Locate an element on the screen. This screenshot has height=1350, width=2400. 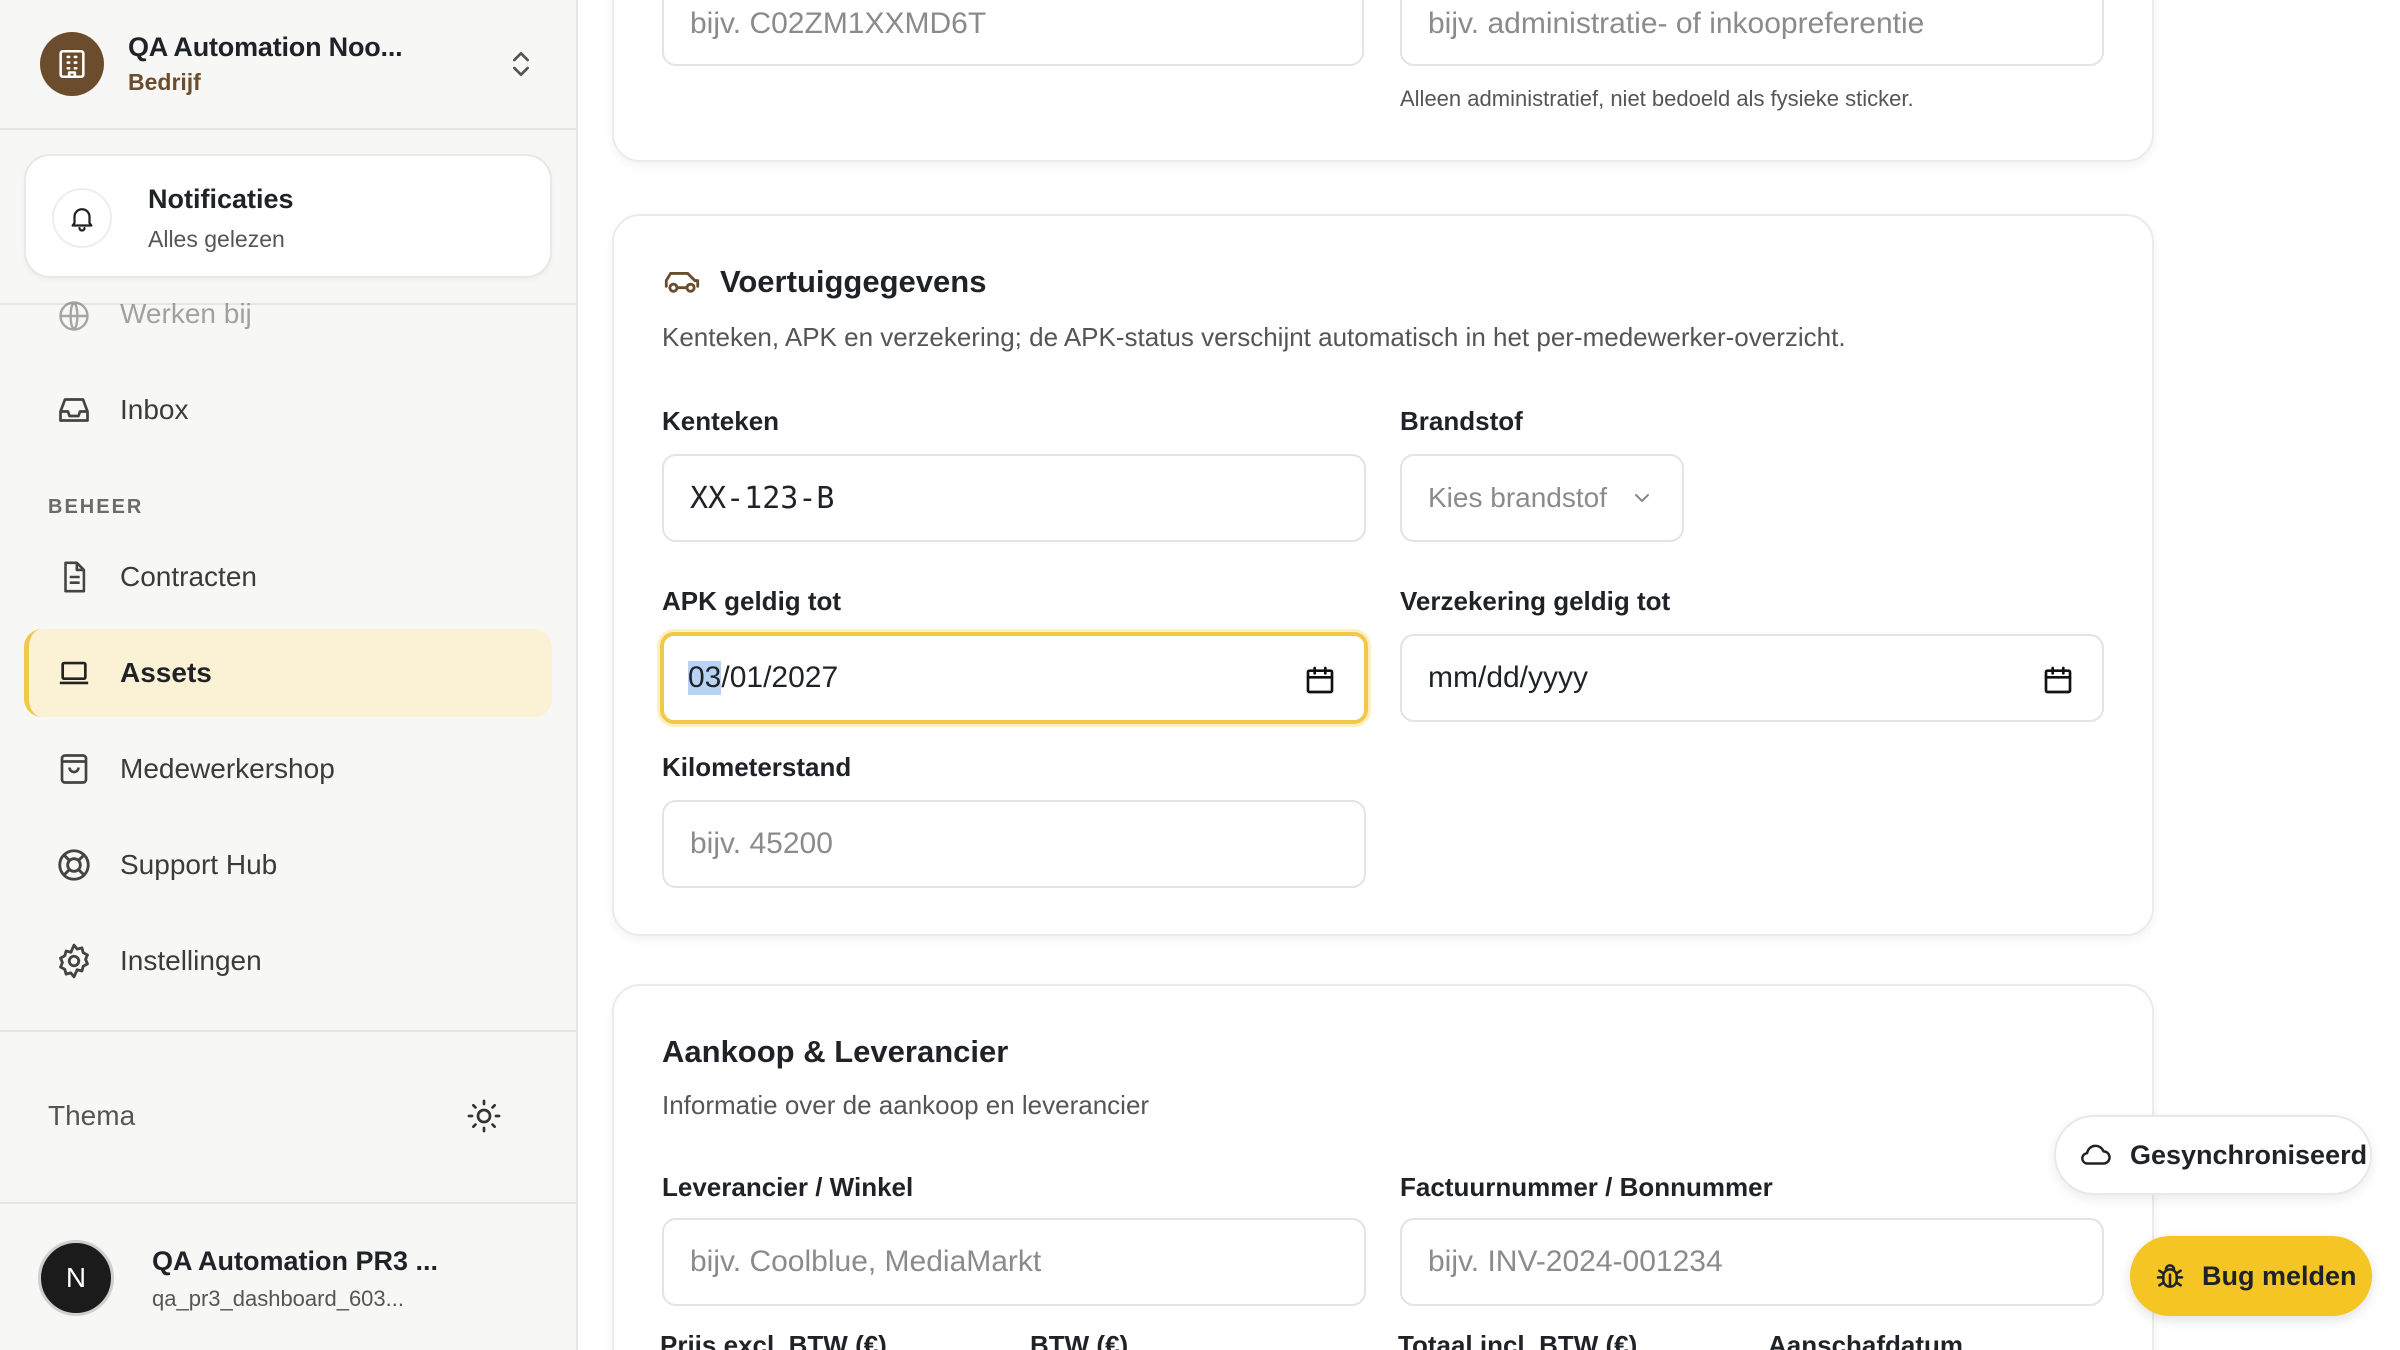
org-type: Bedrijf is located at coordinates (164, 82).